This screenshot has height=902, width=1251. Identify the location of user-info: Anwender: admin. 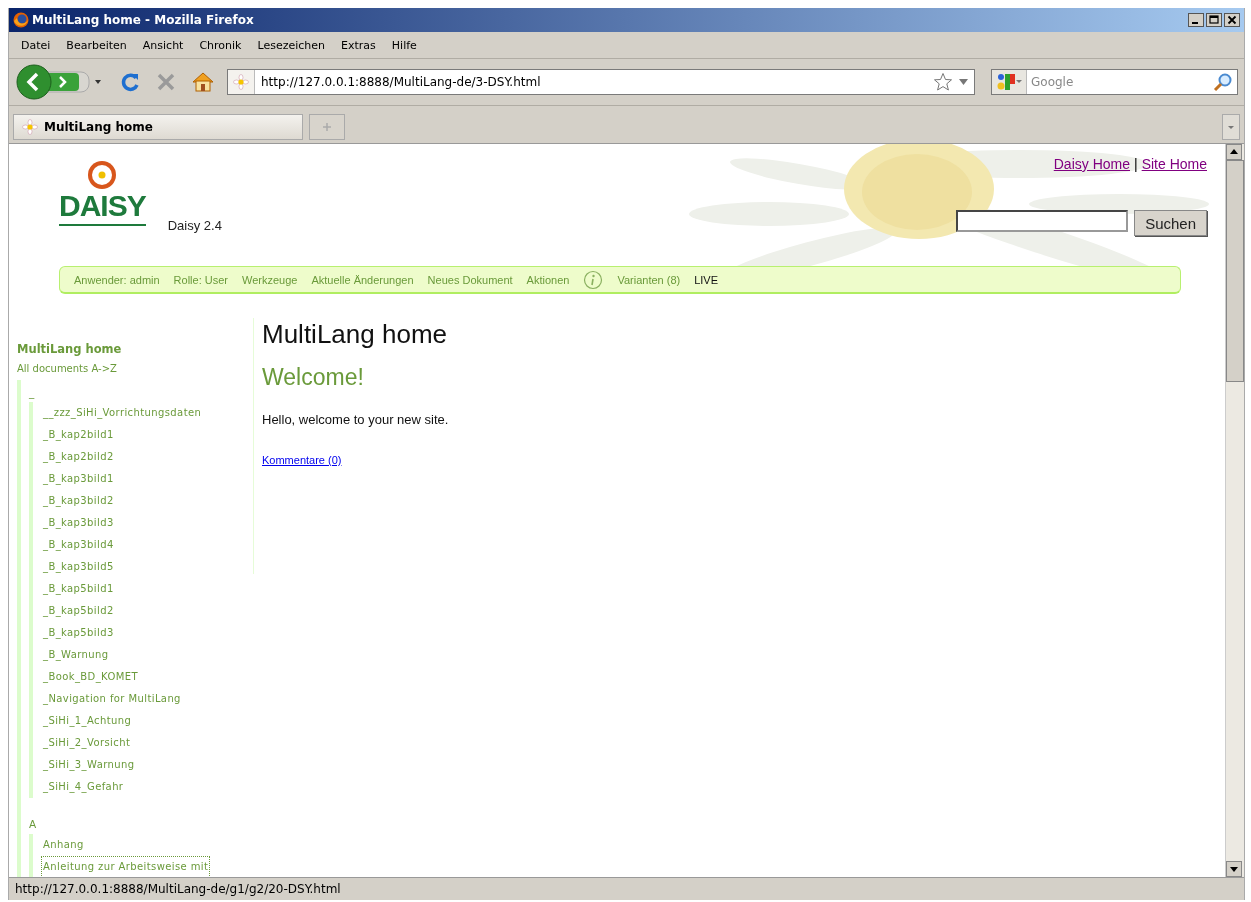
(117, 279).